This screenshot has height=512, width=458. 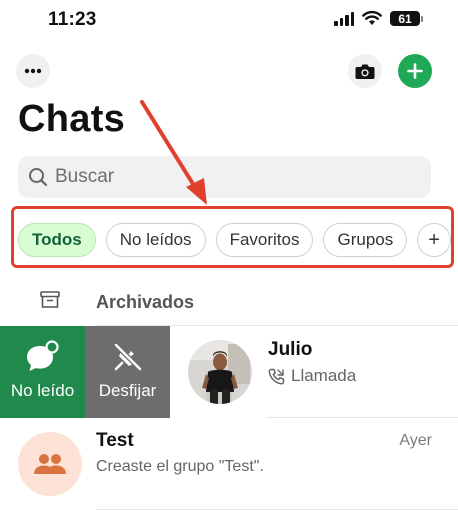 I want to click on search-bar, so click(x=224, y=177).